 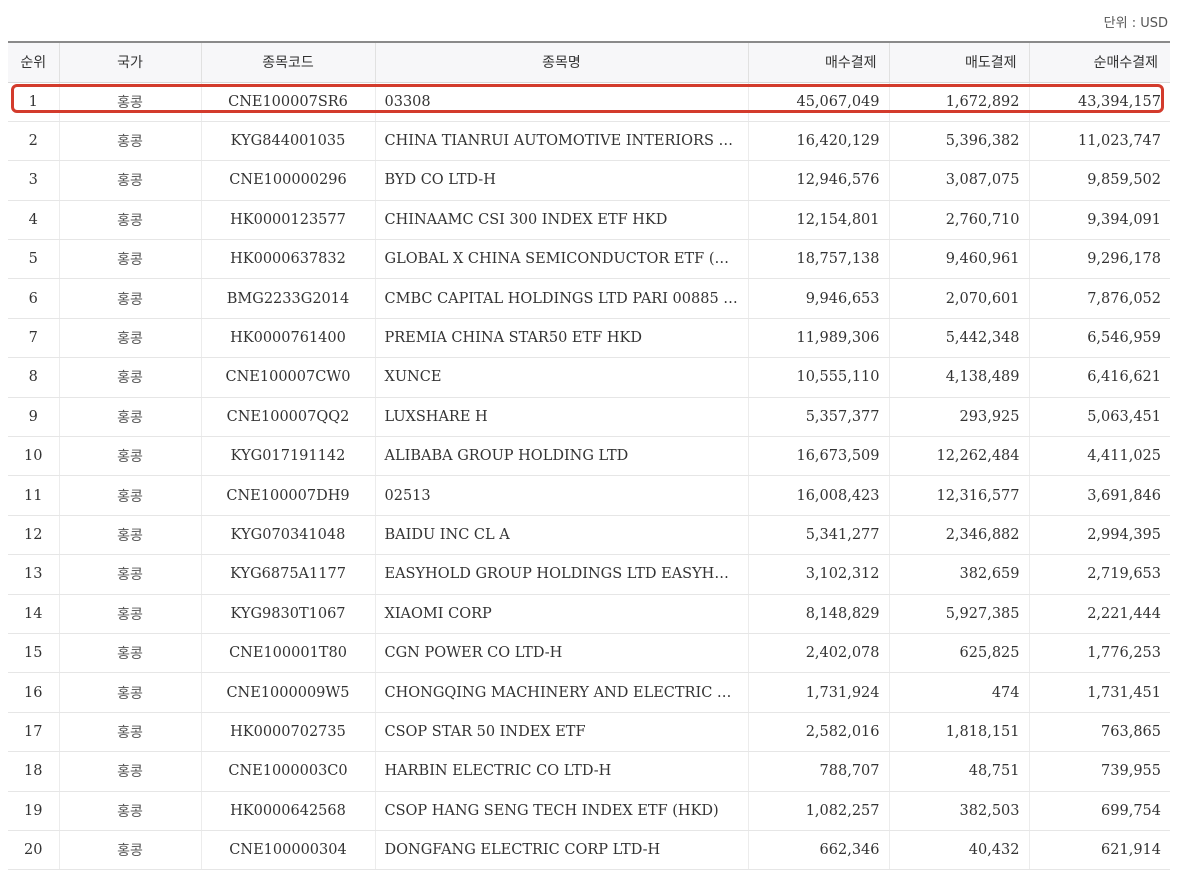 What do you see at coordinates (562, 456) in the screenshot?
I see `cell-name: ALIBABA GROUP HOLDING LTD` at bounding box center [562, 456].